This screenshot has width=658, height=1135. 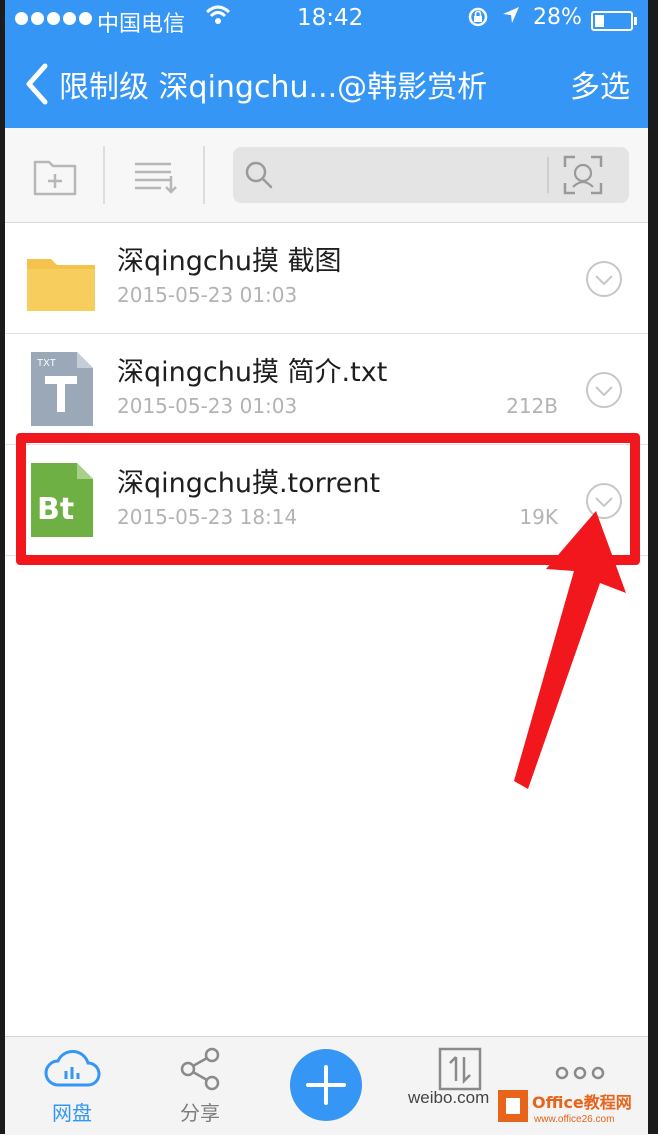 I want to click on txt-file-icon: TXT, so click(x=61, y=389).